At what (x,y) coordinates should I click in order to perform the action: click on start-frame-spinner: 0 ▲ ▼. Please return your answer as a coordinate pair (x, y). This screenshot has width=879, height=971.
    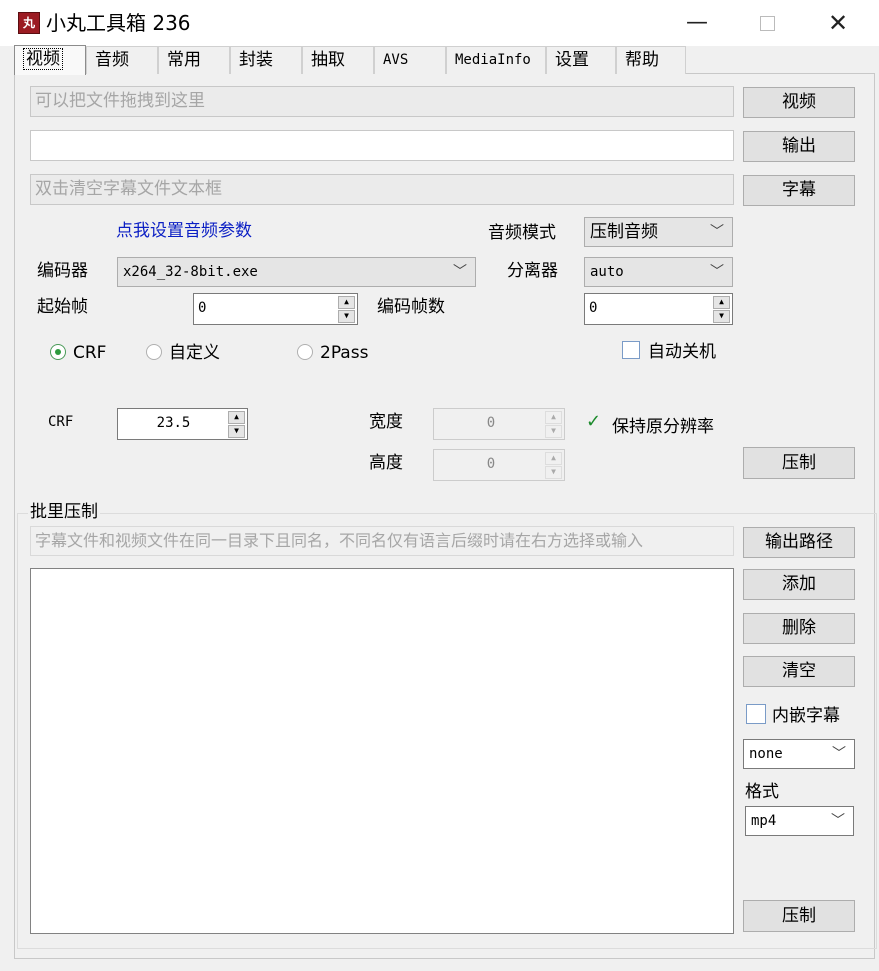
    Looking at the image, I should click on (275, 309).